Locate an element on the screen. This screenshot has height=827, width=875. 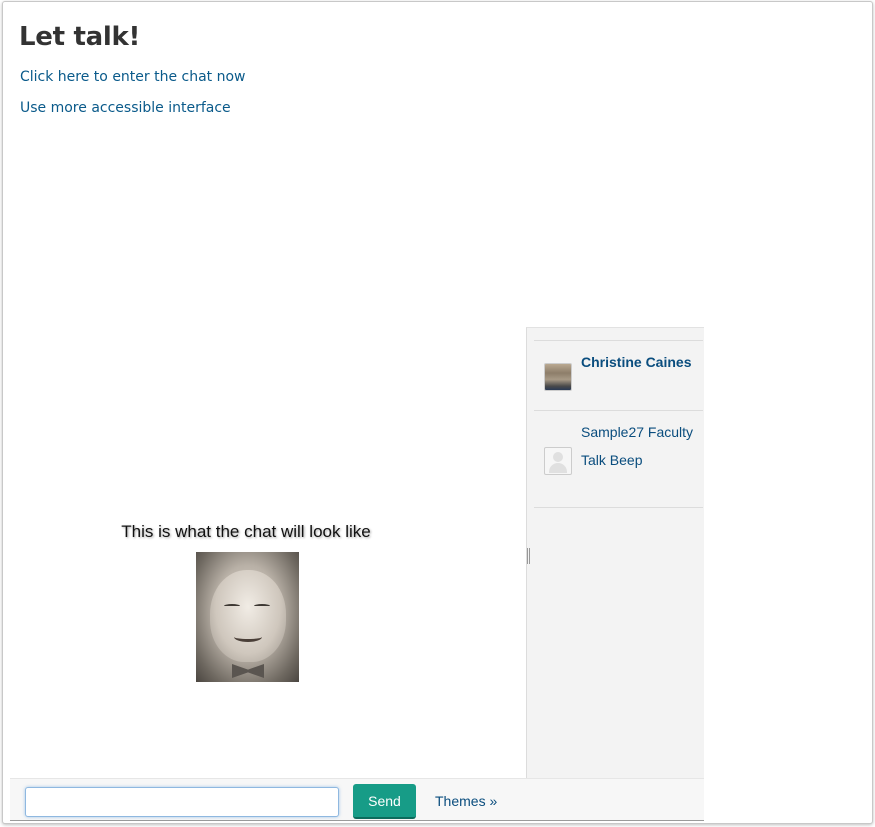
chat-preview-caption: This is what the chat will look like is located at coordinates (246, 531).